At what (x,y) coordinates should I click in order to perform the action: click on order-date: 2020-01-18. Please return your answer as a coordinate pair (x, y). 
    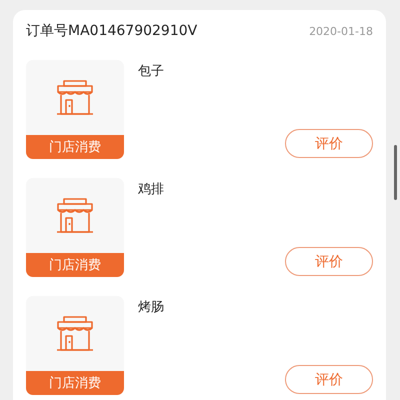
    Looking at the image, I should click on (341, 31).